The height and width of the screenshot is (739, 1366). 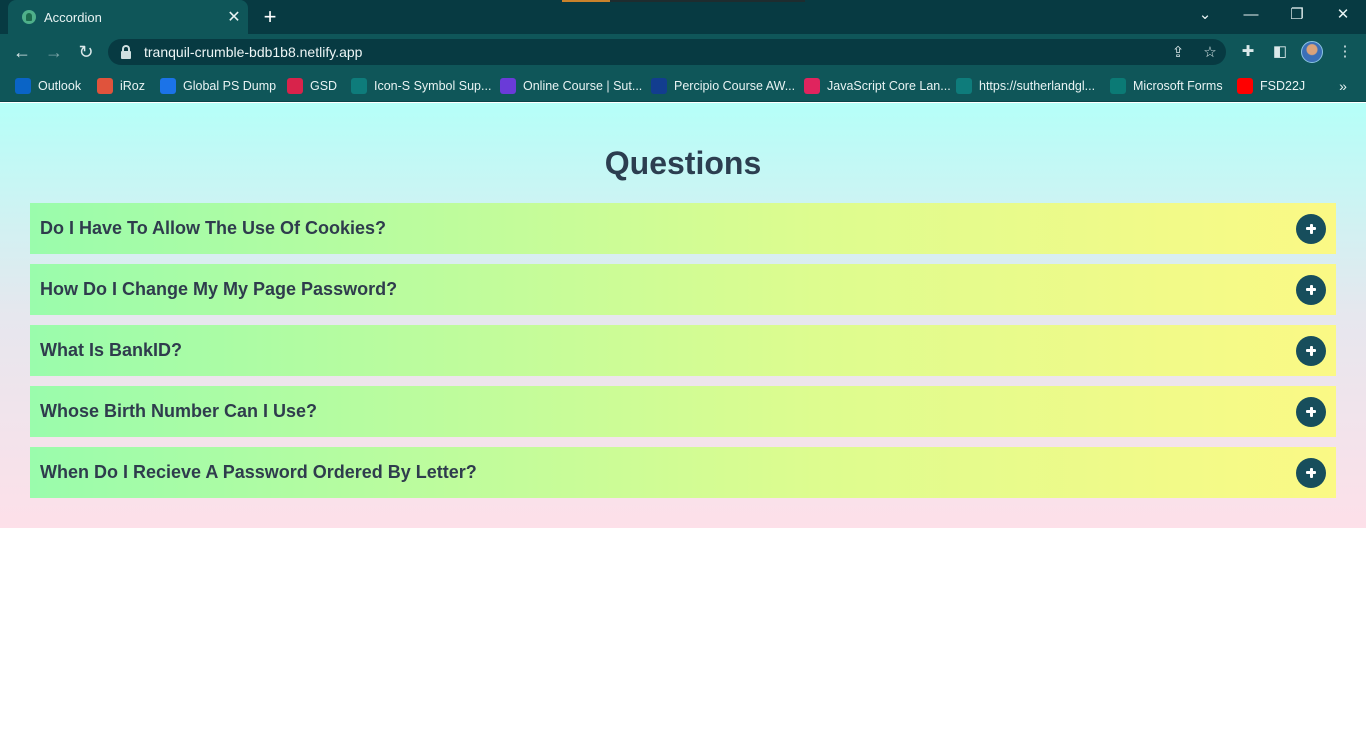 What do you see at coordinates (121, 86) in the screenshot?
I see `bookmark-iroz: iRoz` at bounding box center [121, 86].